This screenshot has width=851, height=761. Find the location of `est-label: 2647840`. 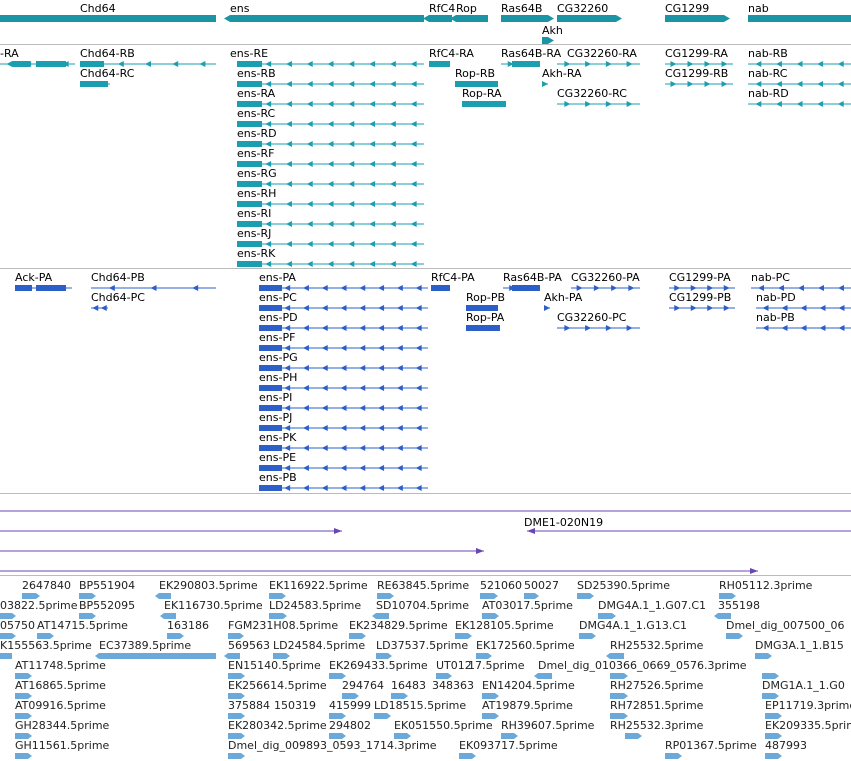

est-label: 2647840 is located at coordinates (46, 585).